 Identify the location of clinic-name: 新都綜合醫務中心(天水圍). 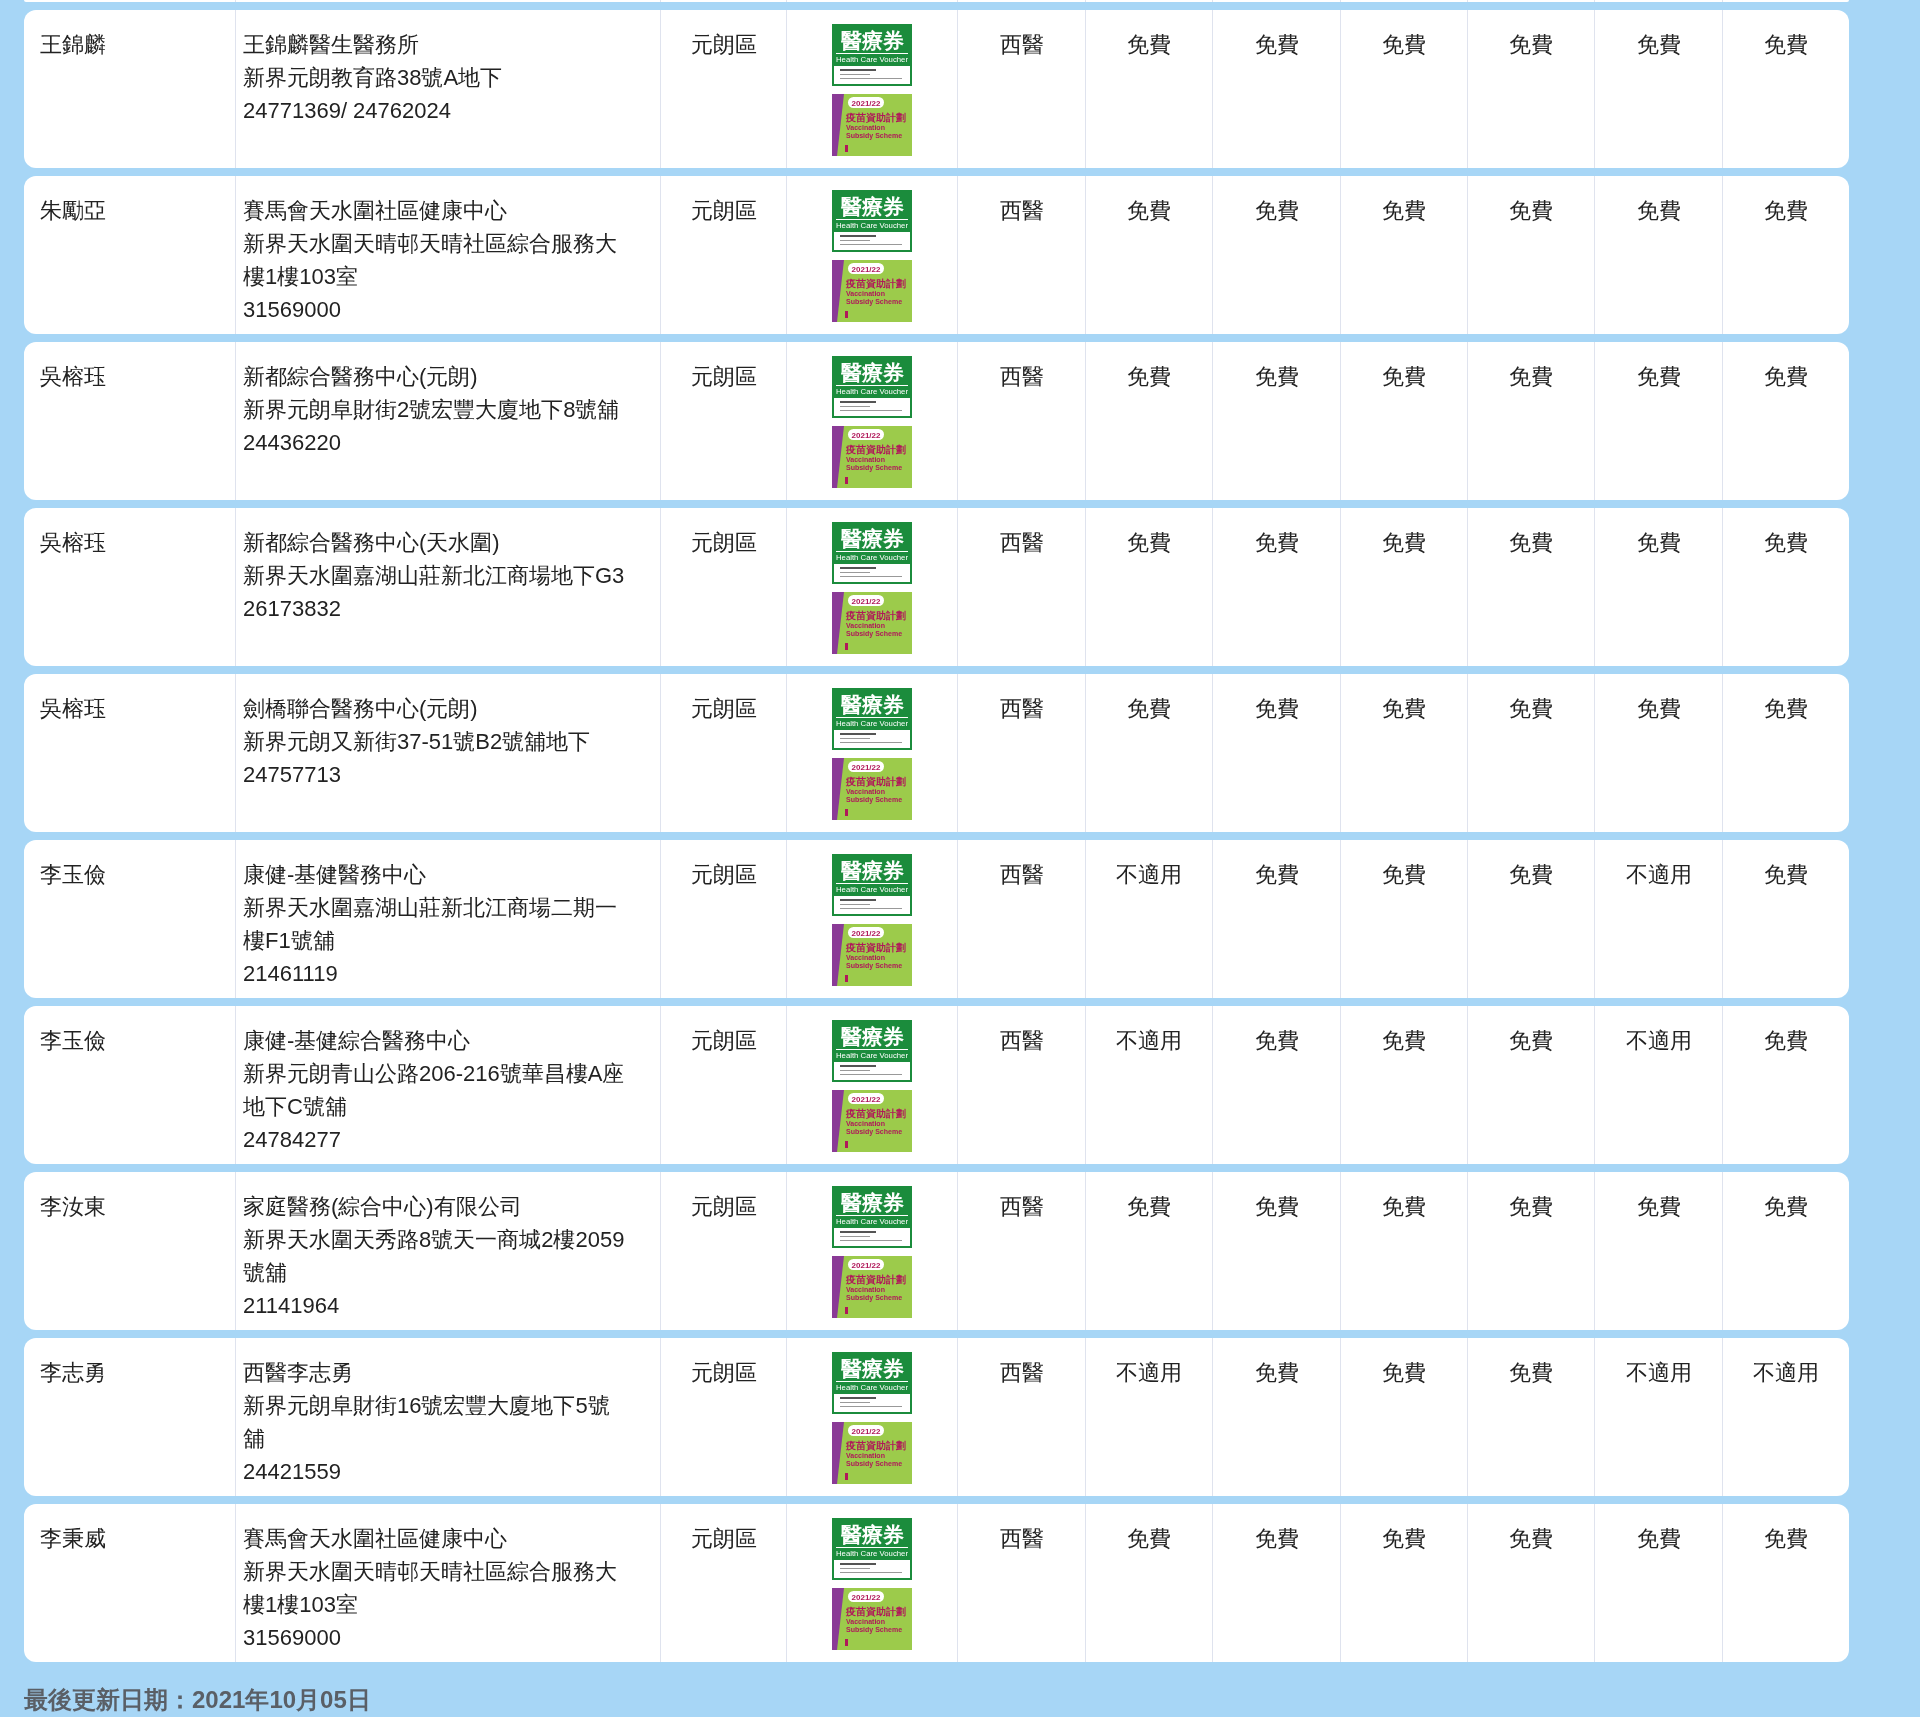
(372, 543).